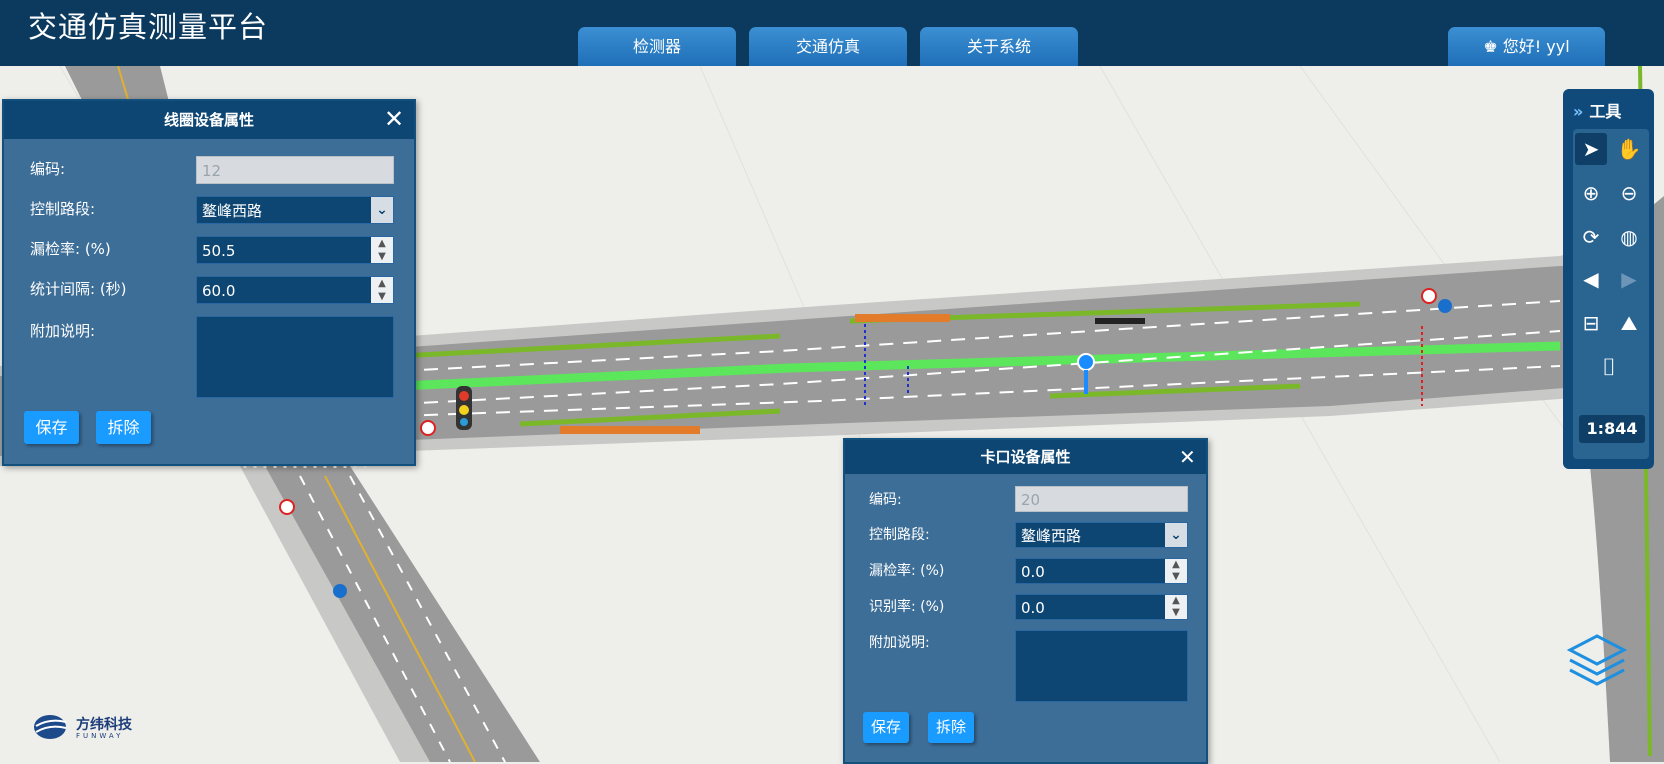  What do you see at coordinates (1629, 237) in the screenshot?
I see `globe-icon: ◍` at bounding box center [1629, 237].